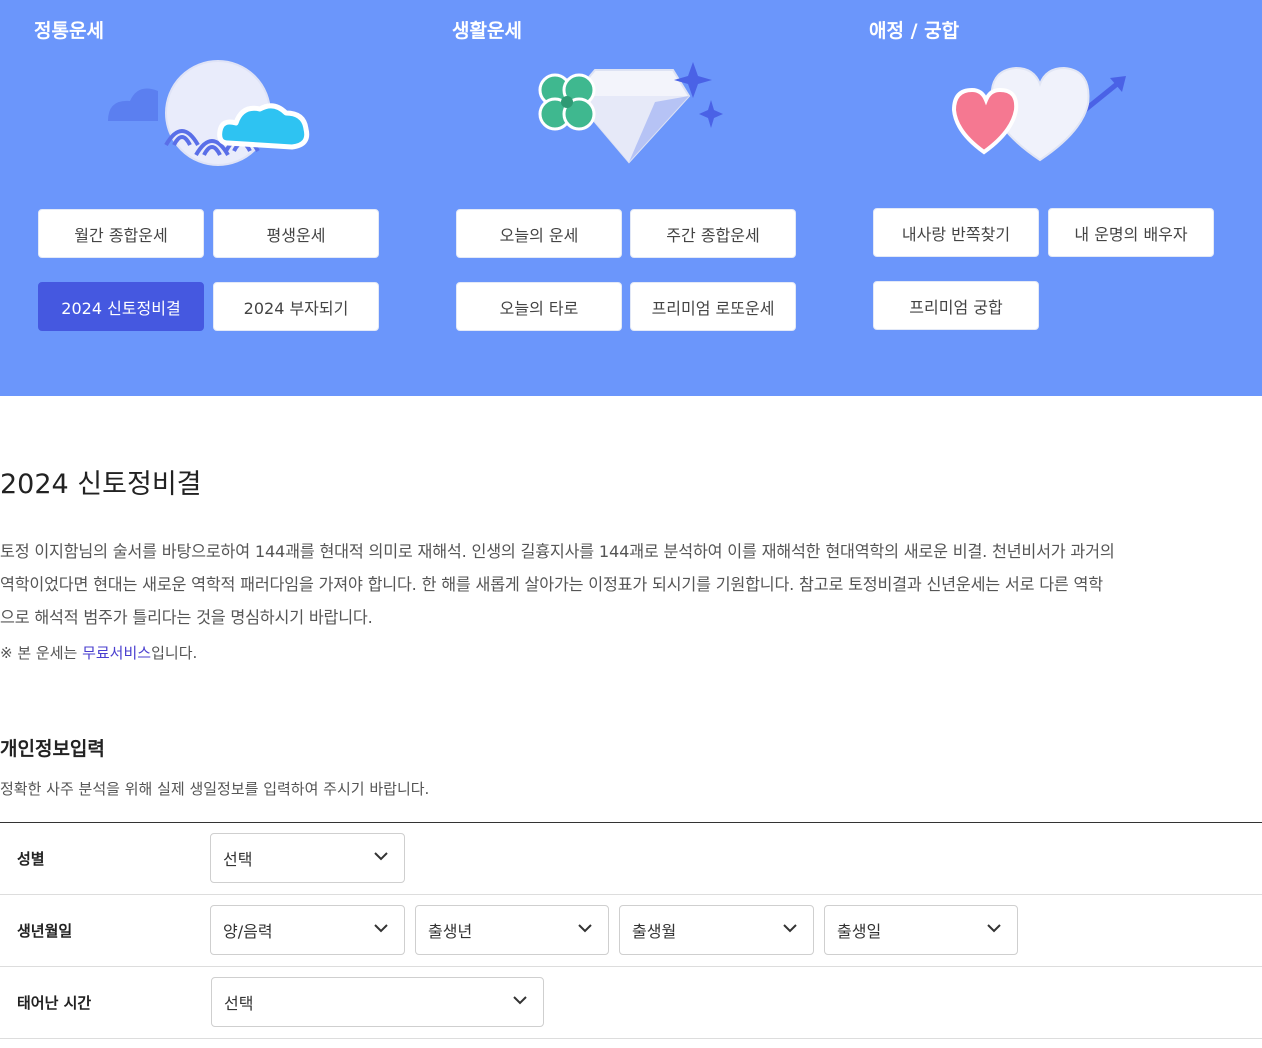  Describe the element at coordinates (215, 789) in the screenshot. I see `form-subtitle: 정확한 사주 분석을 위해 실제 생일정보를 입력하여 주시기 바랍니다.` at that location.